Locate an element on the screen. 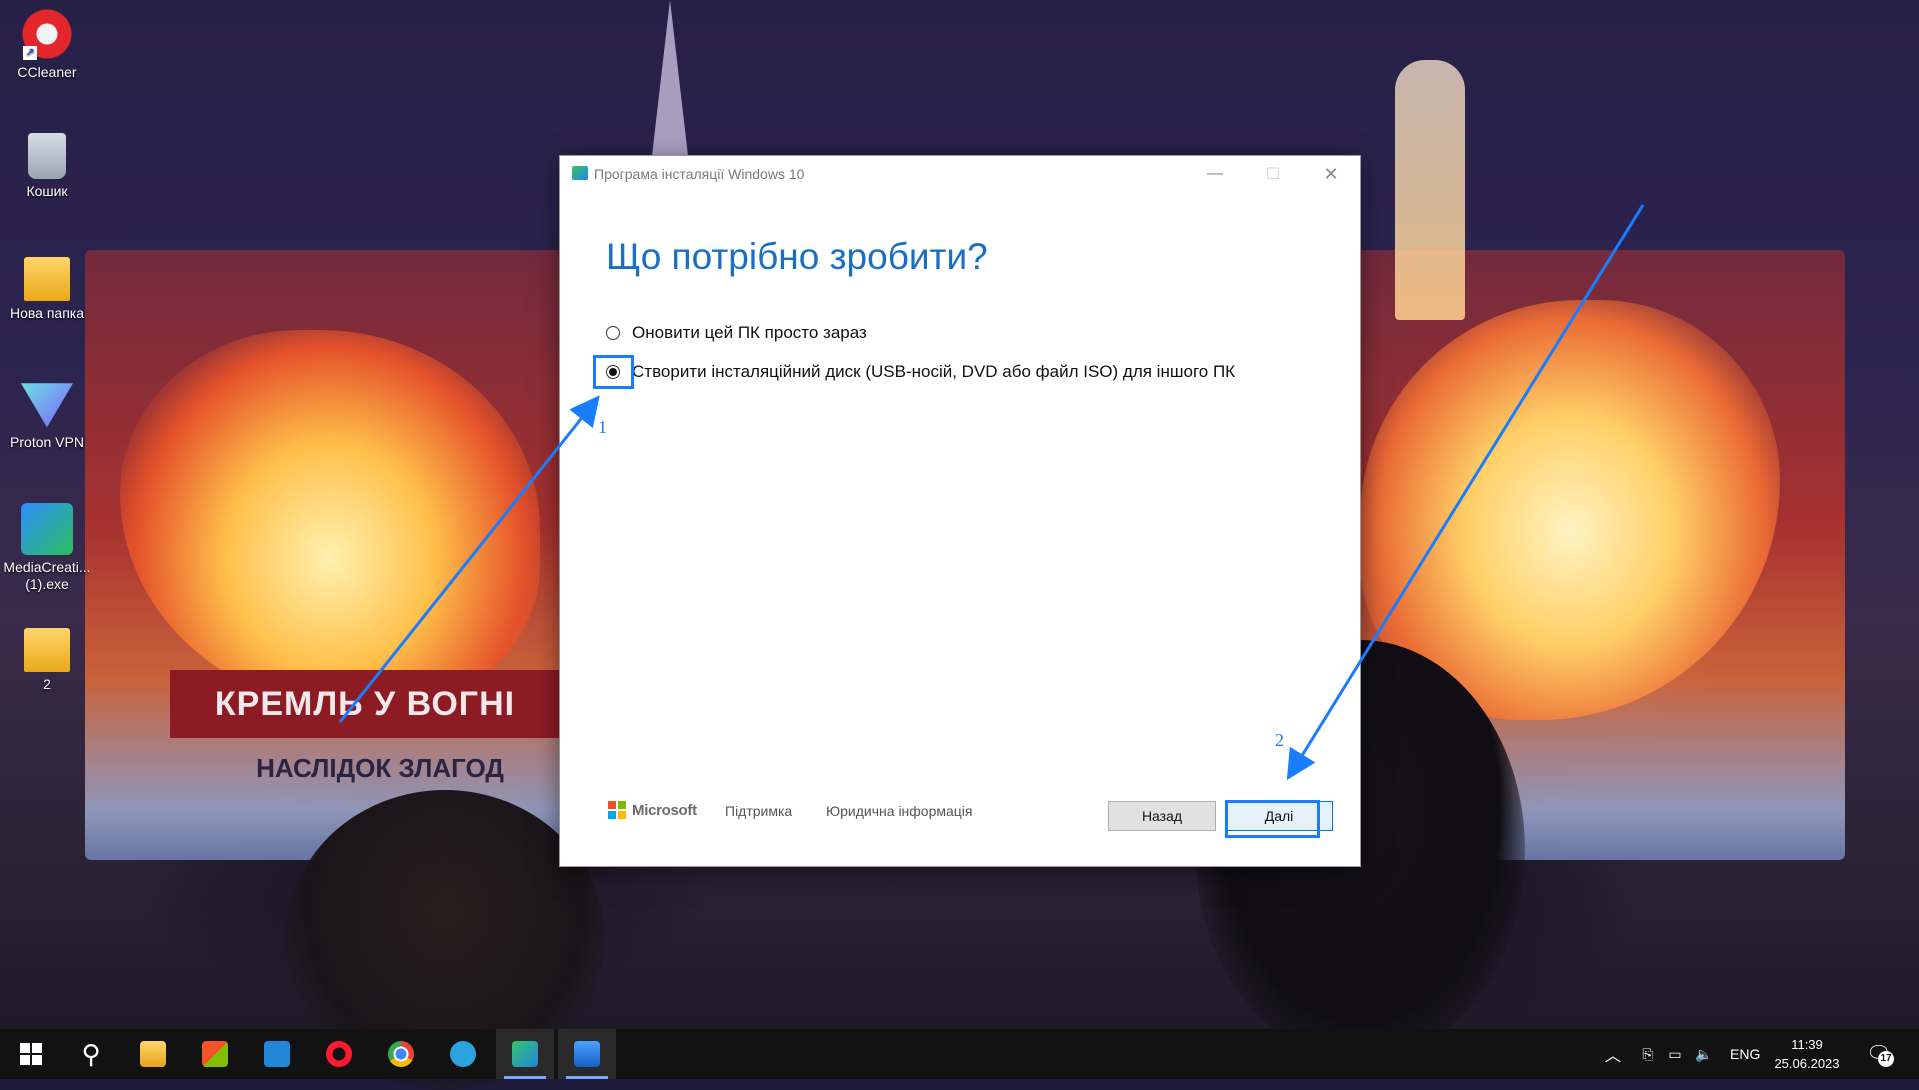  desktop-icon-proton-vpn: Proton VPN is located at coordinates (47, 414).